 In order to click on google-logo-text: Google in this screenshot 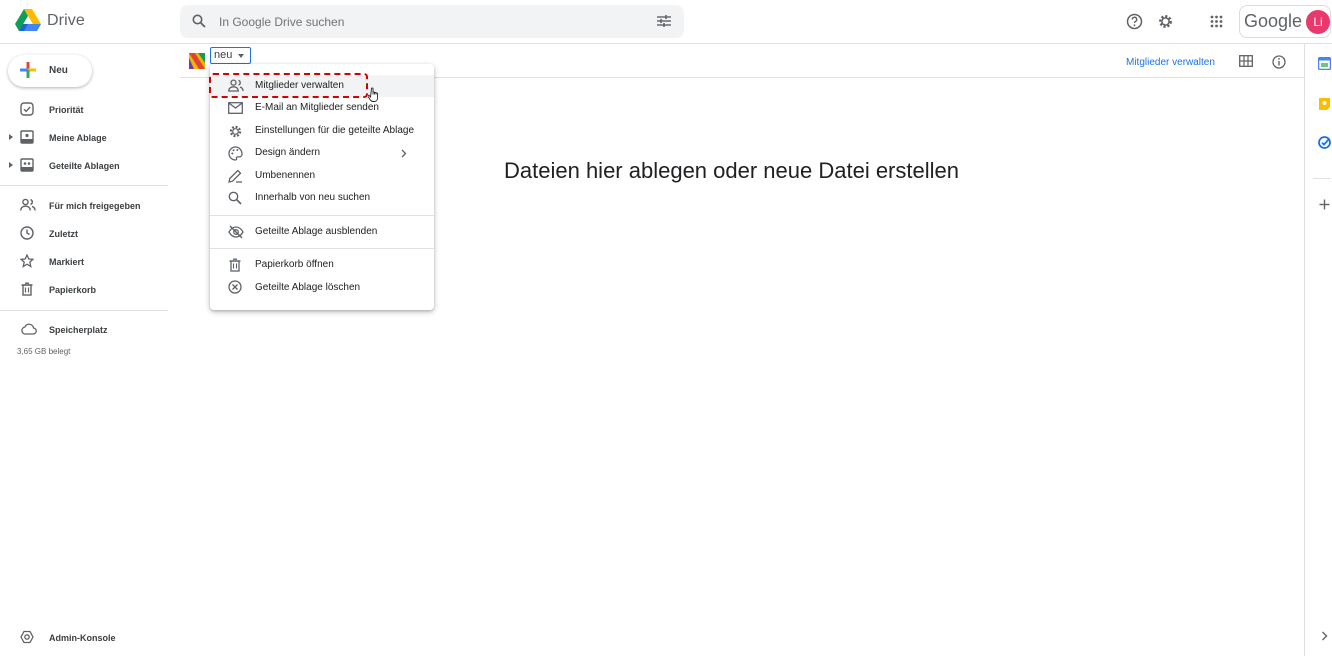, I will do `click(1273, 21)`.